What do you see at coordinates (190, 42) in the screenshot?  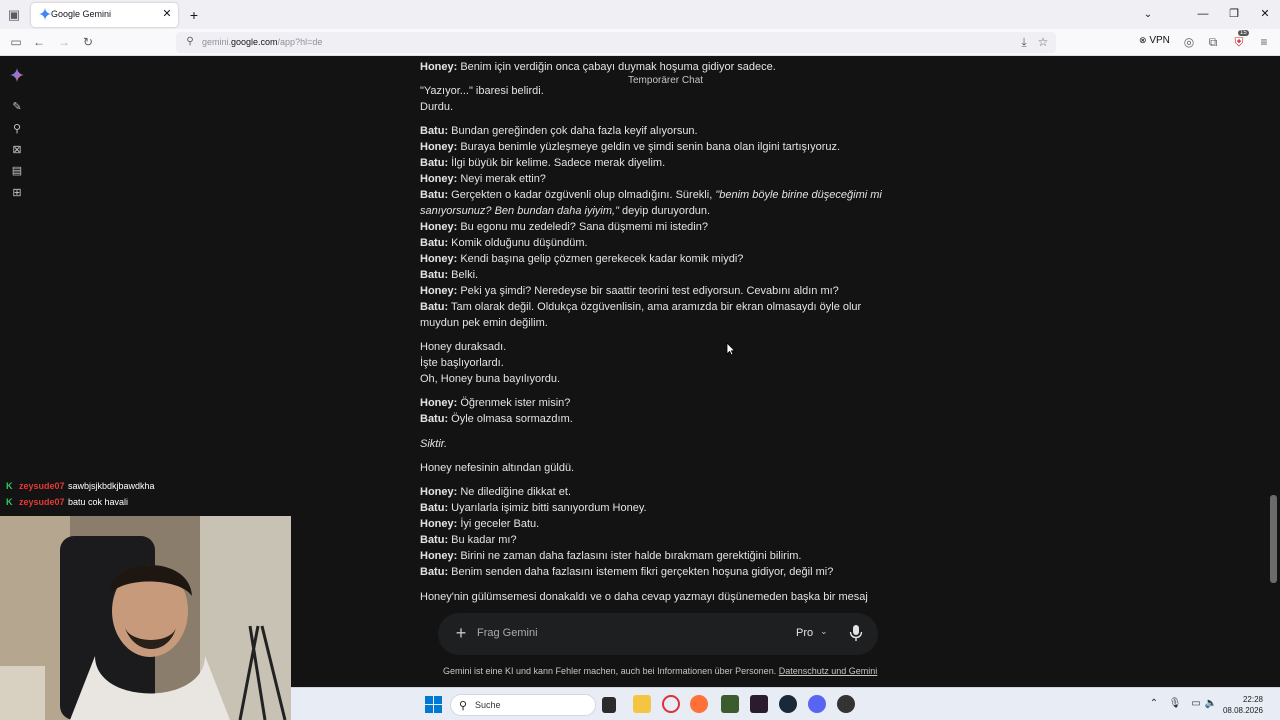 I see `site-info-icon: ⚲` at bounding box center [190, 42].